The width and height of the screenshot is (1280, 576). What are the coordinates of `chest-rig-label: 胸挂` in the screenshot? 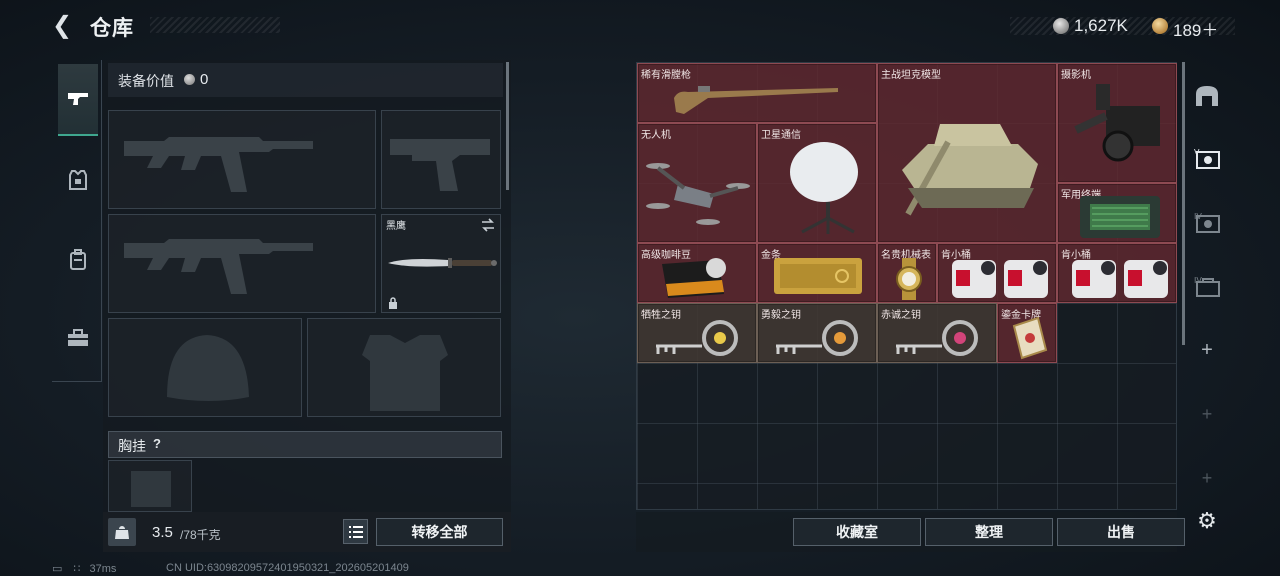 It's located at (132, 446).